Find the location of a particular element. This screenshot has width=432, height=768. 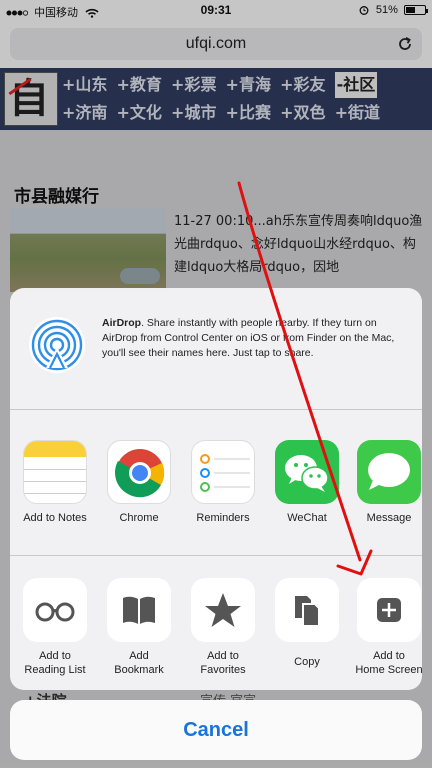

action-label-line2: Reading List is located at coordinates (55, 670).